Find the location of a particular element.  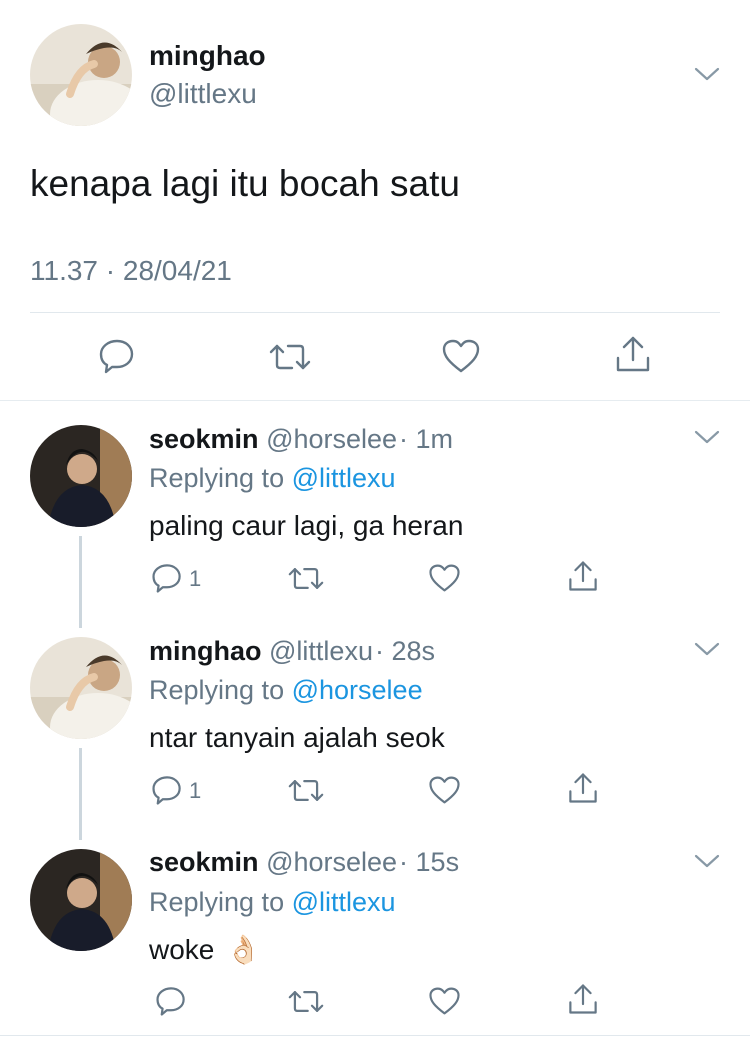

divider is located at coordinates (375, 312).